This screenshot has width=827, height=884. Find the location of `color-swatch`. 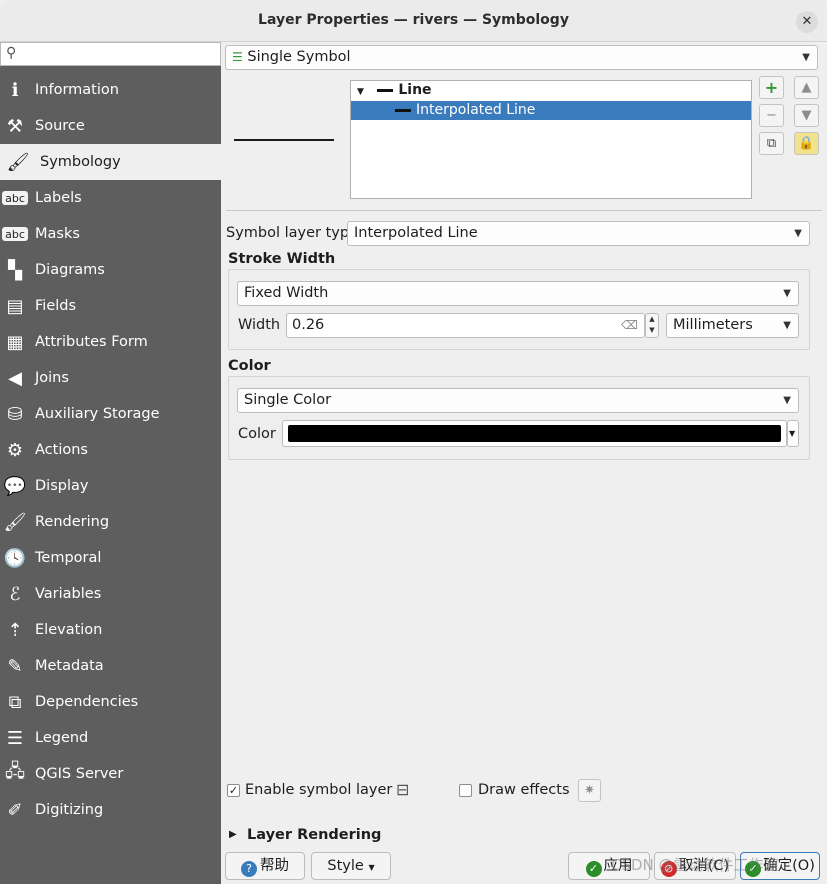

color-swatch is located at coordinates (534, 433).